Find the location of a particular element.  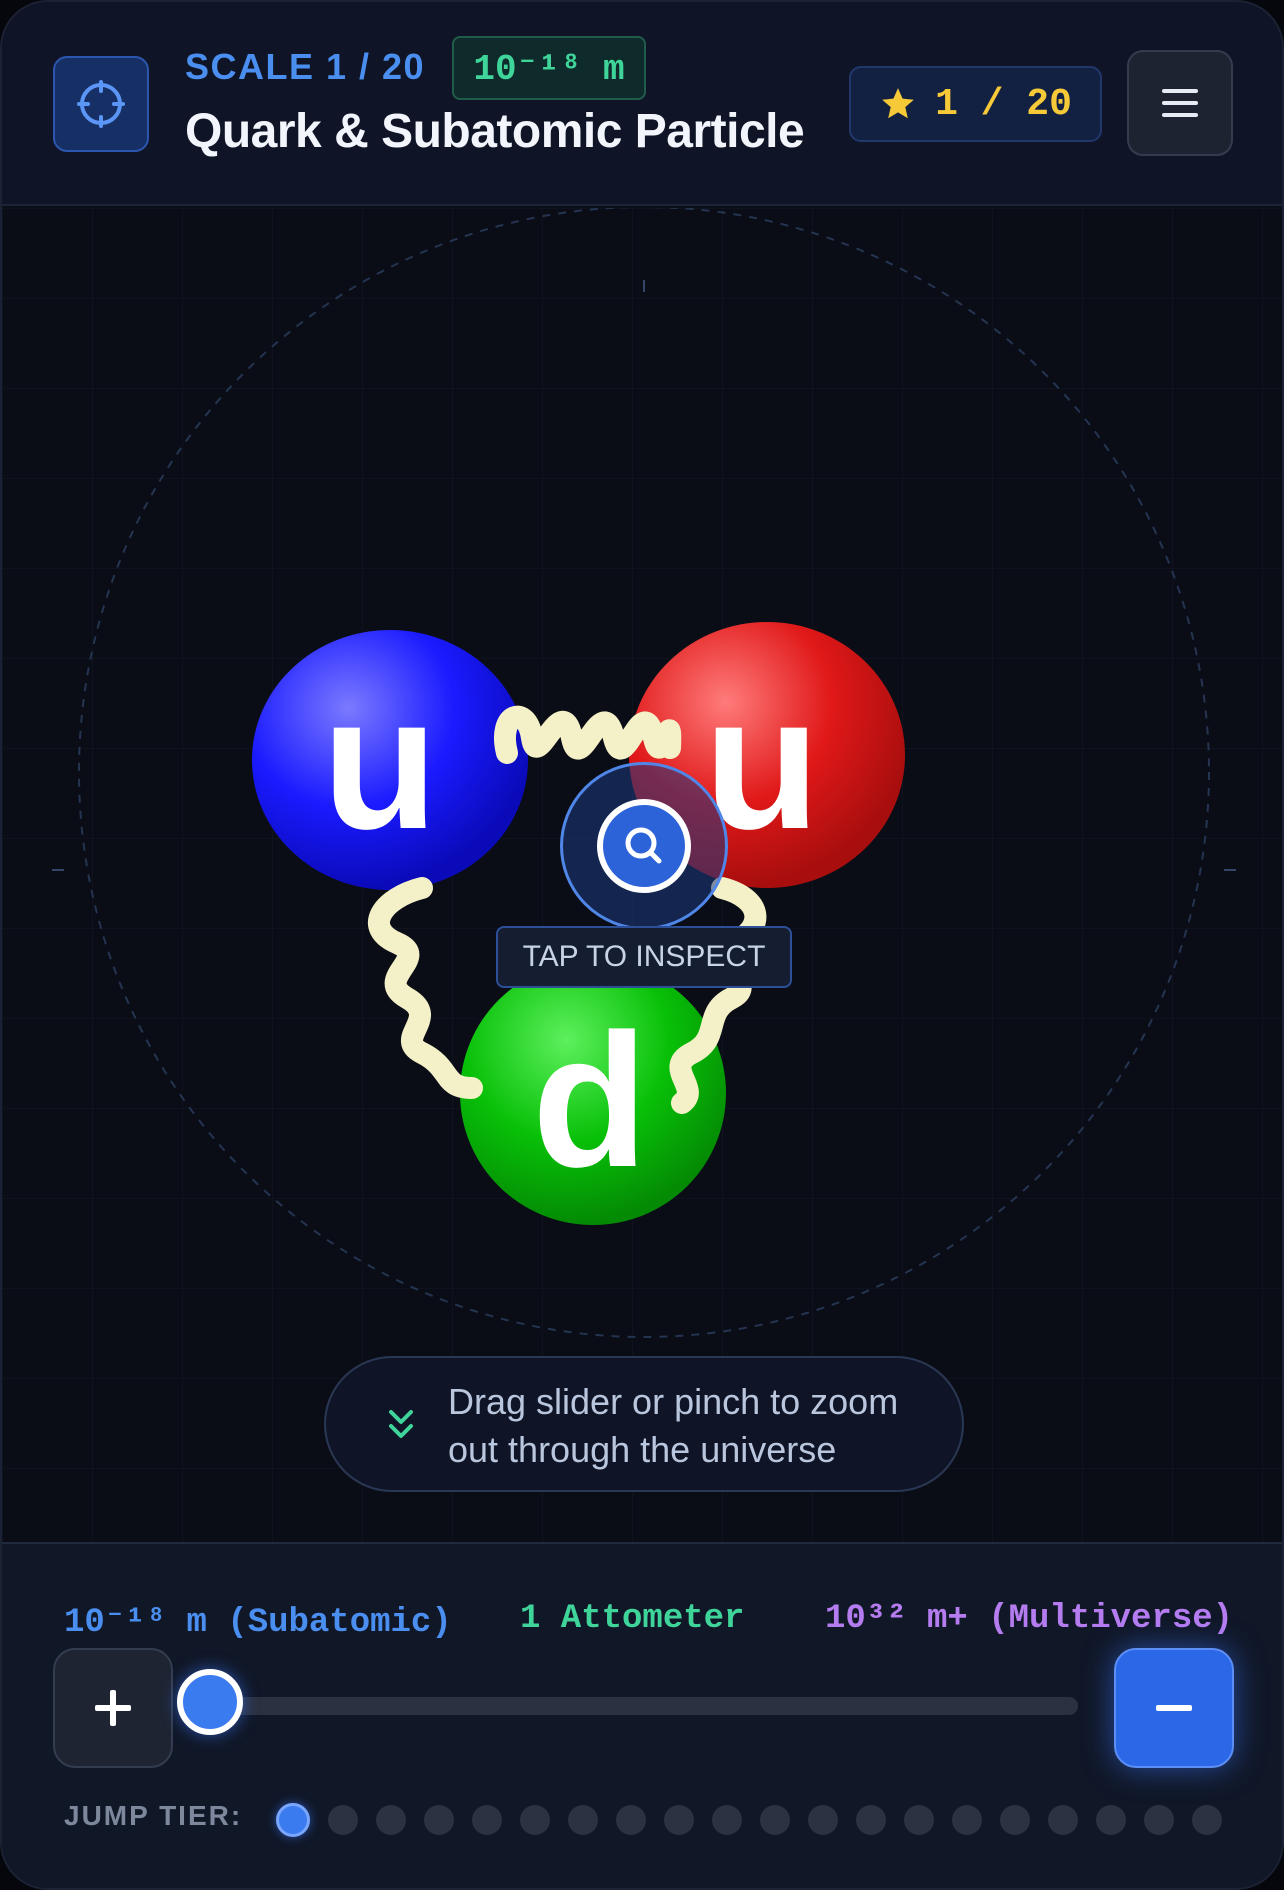

zoom-in-button is located at coordinates (113, 1708).